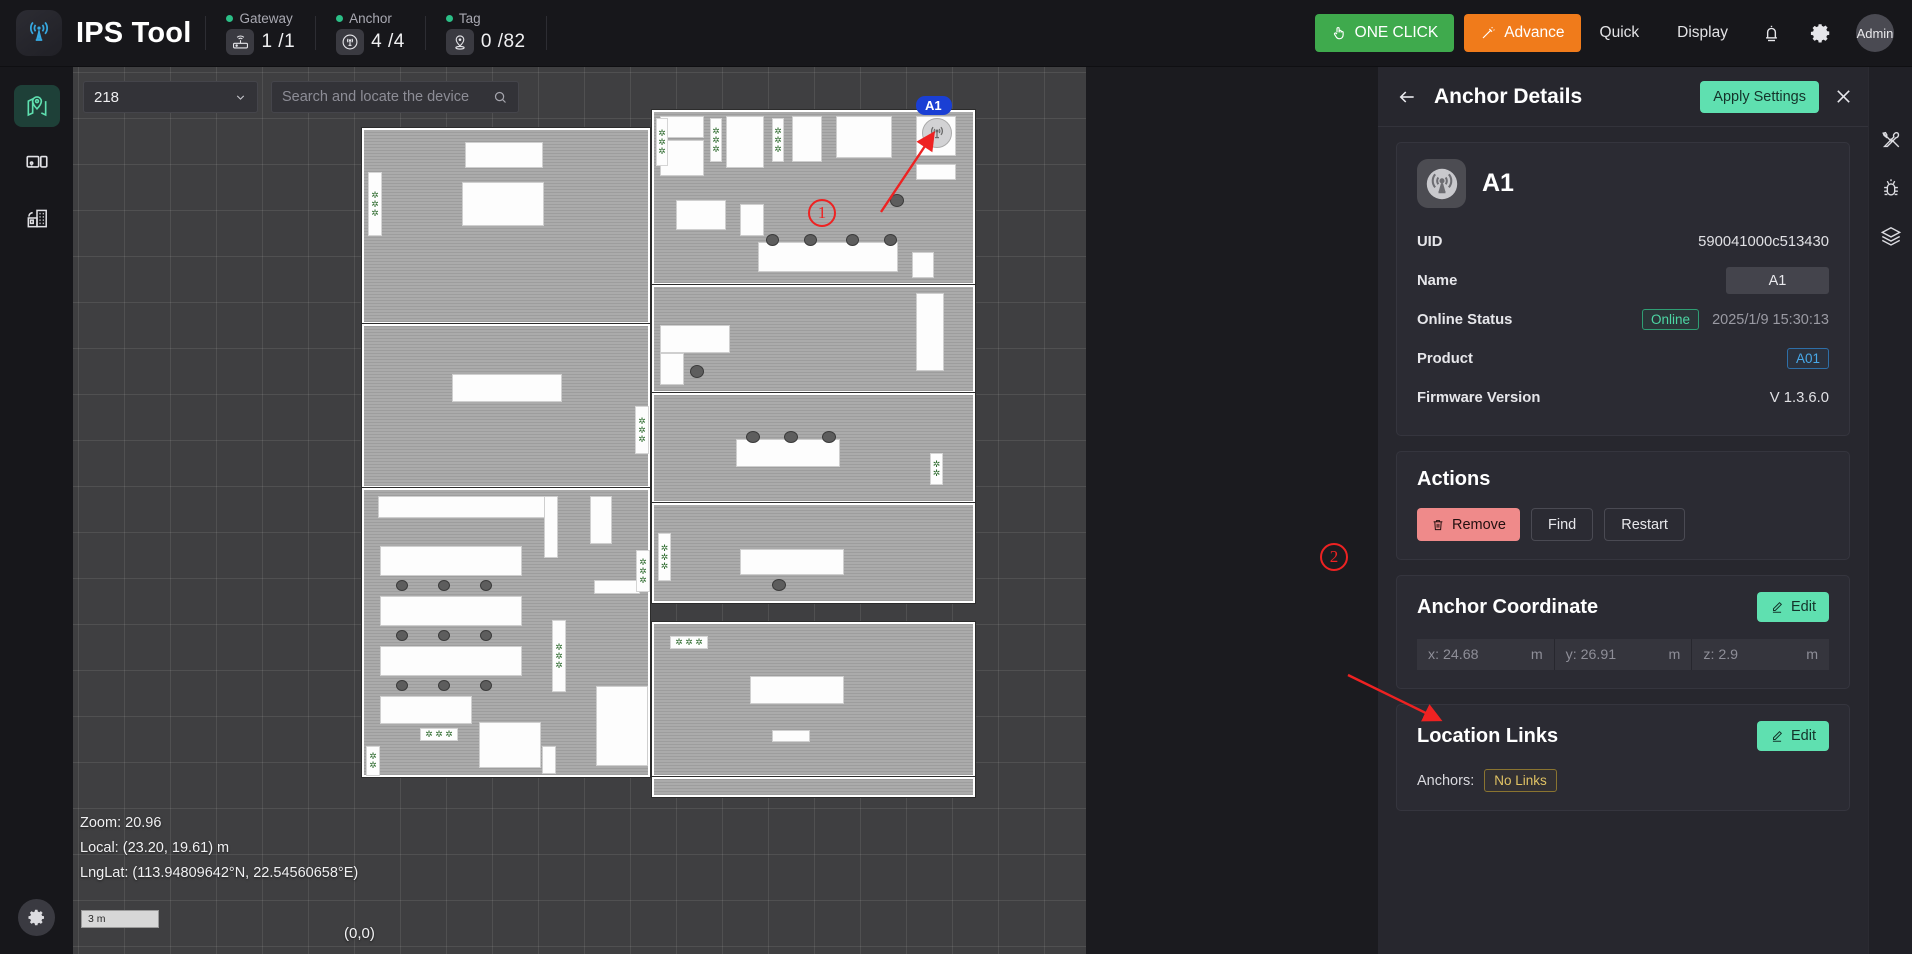 The image size is (1912, 954). Describe the element at coordinates (1620, 33) in the screenshot. I see `quick-menu: Quick` at that location.